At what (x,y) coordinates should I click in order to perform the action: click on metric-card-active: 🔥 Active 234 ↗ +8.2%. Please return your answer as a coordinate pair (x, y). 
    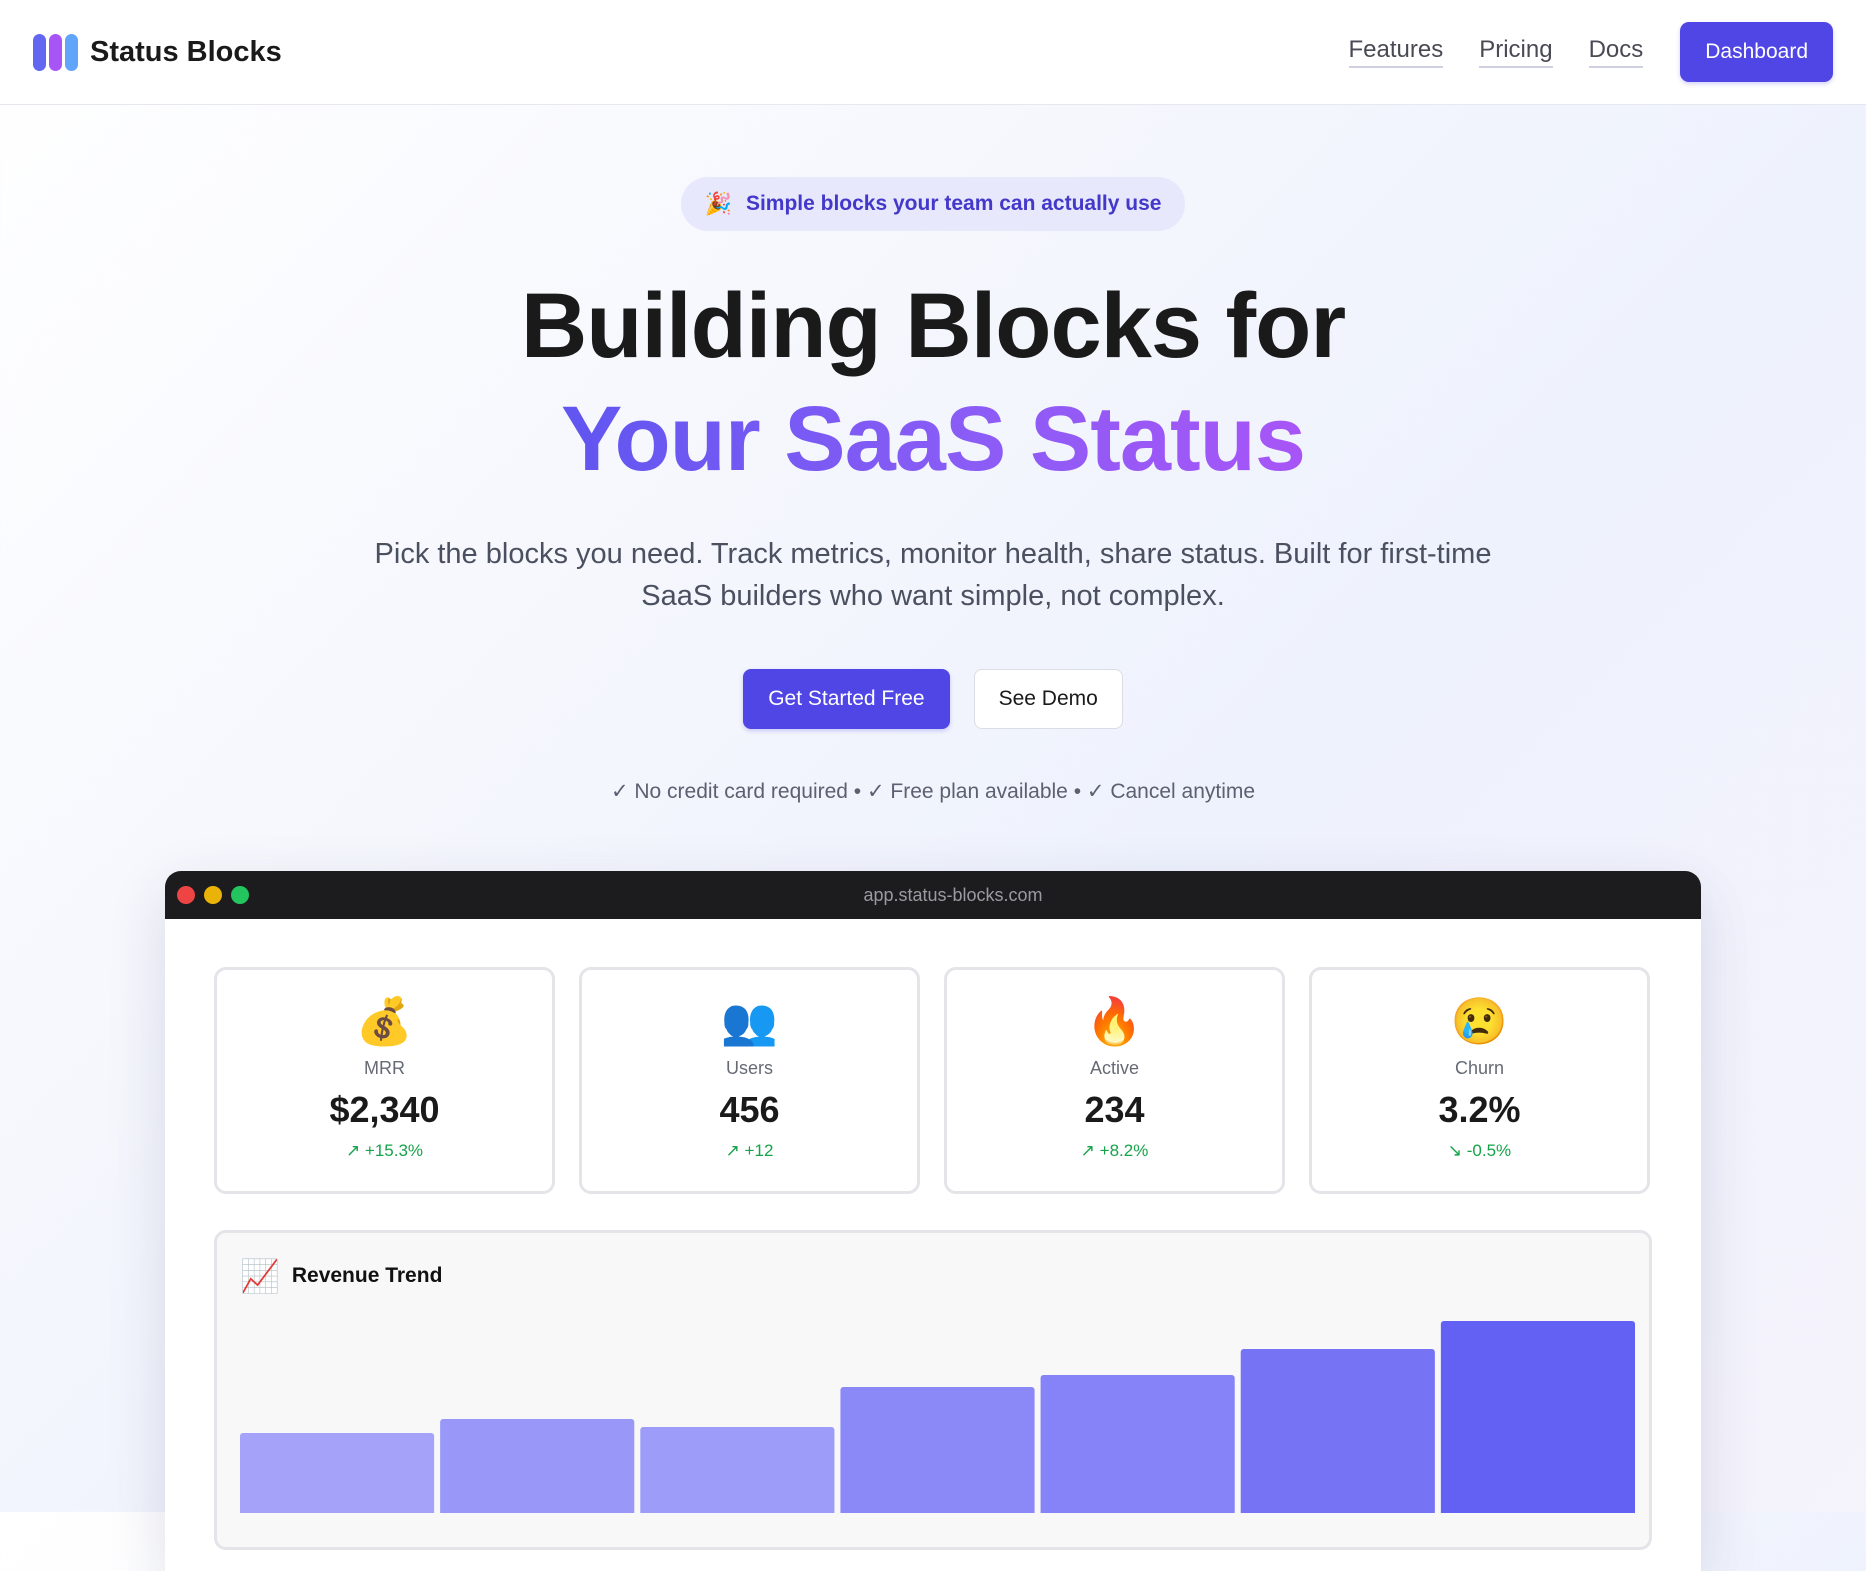
    Looking at the image, I should click on (1114, 1080).